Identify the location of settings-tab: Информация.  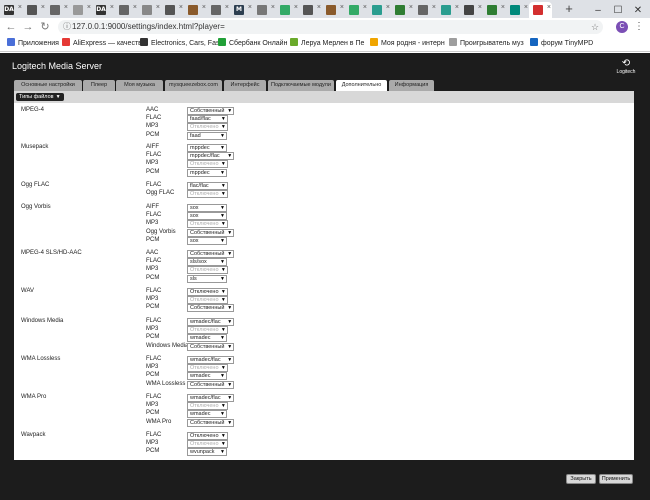
(411, 85).